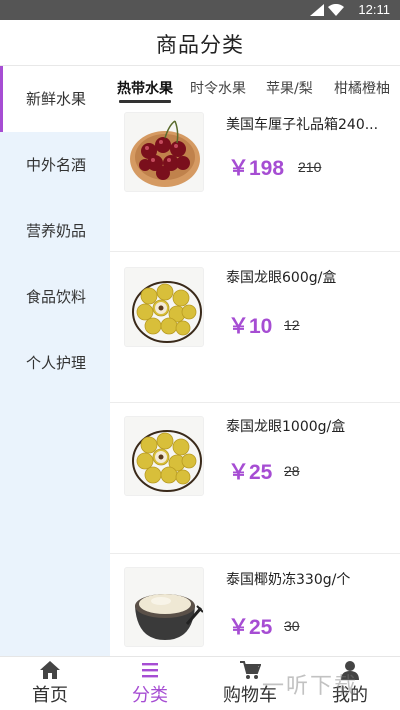 This screenshot has height=710, width=400. What do you see at coordinates (145, 90) in the screenshot?
I see `tab-tropical-fruit: 热带水果` at bounding box center [145, 90].